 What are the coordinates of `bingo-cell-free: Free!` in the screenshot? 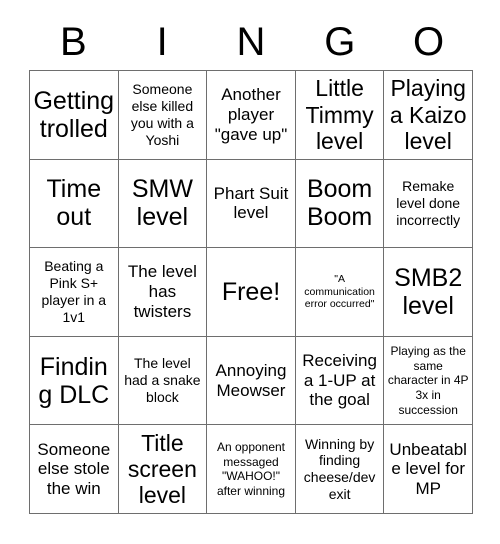 It's located at (251, 292).